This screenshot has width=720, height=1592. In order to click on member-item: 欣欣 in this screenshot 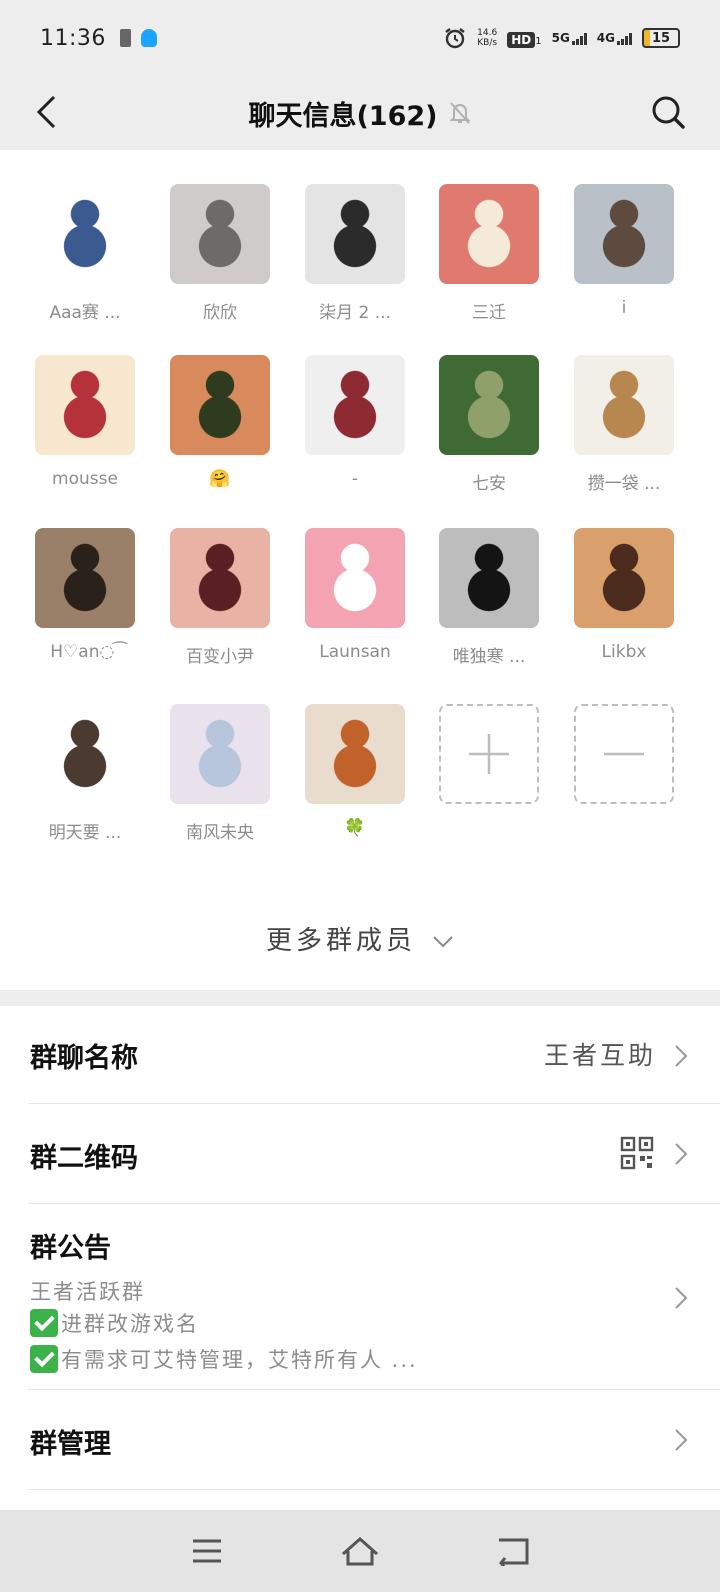, I will do `click(220, 253)`.